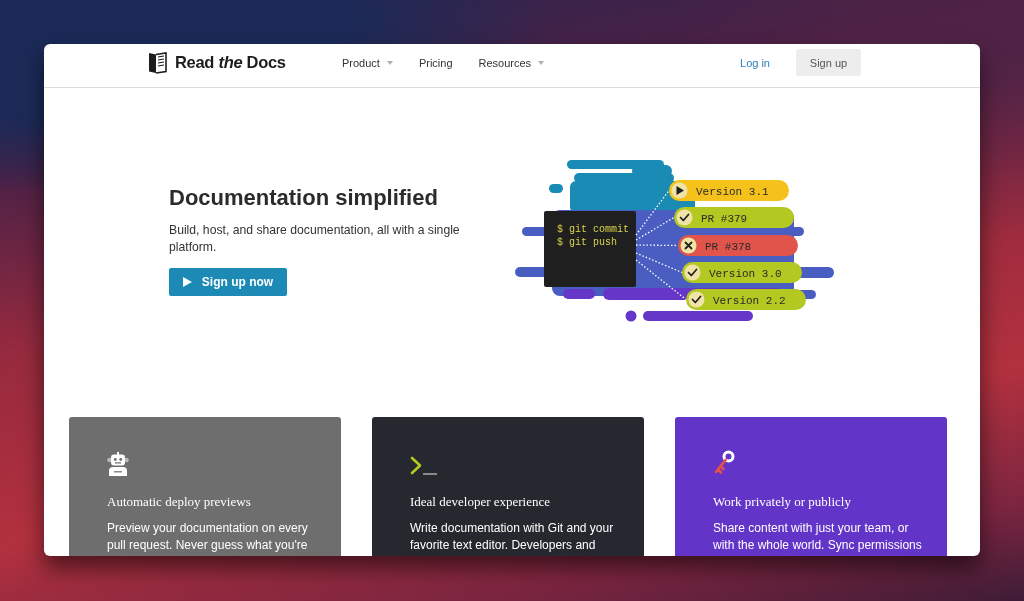  What do you see at coordinates (228, 282) in the screenshot?
I see `sign-up-now-button: Sign up now` at bounding box center [228, 282].